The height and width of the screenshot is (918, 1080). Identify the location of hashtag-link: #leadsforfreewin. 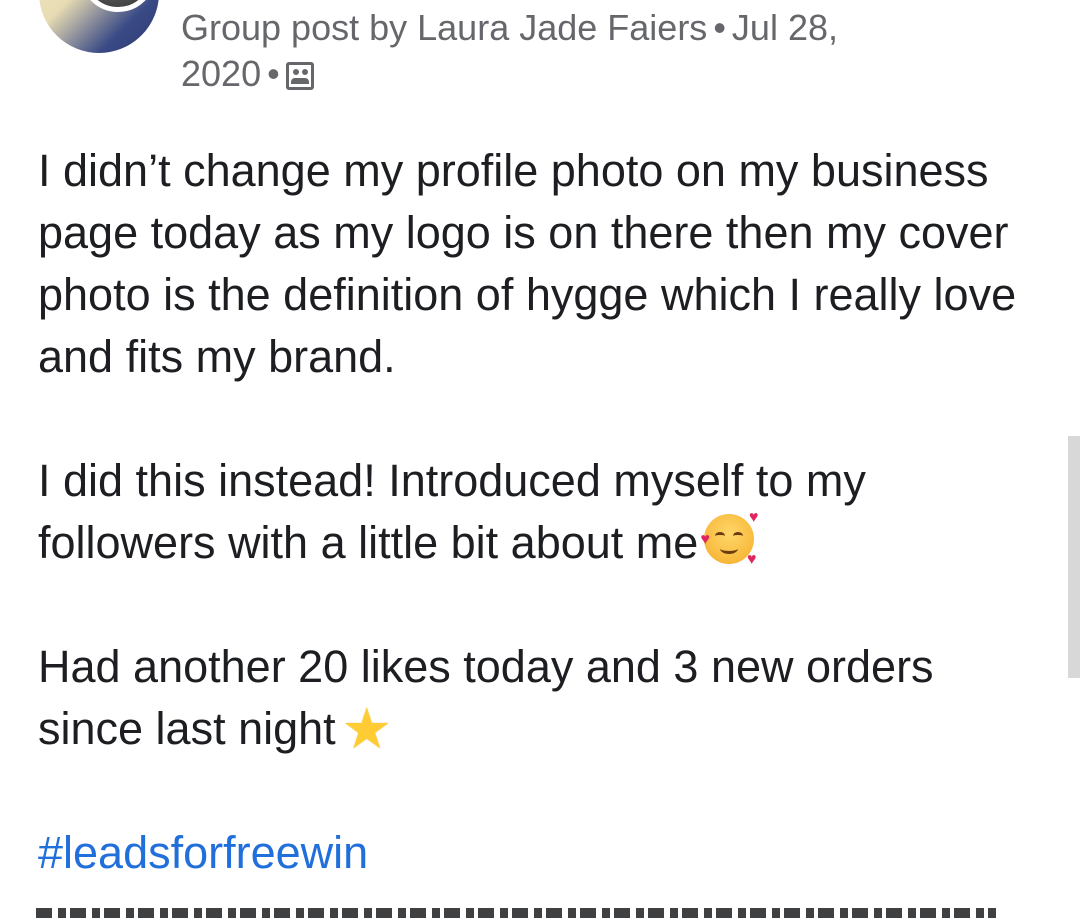
(203, 852).